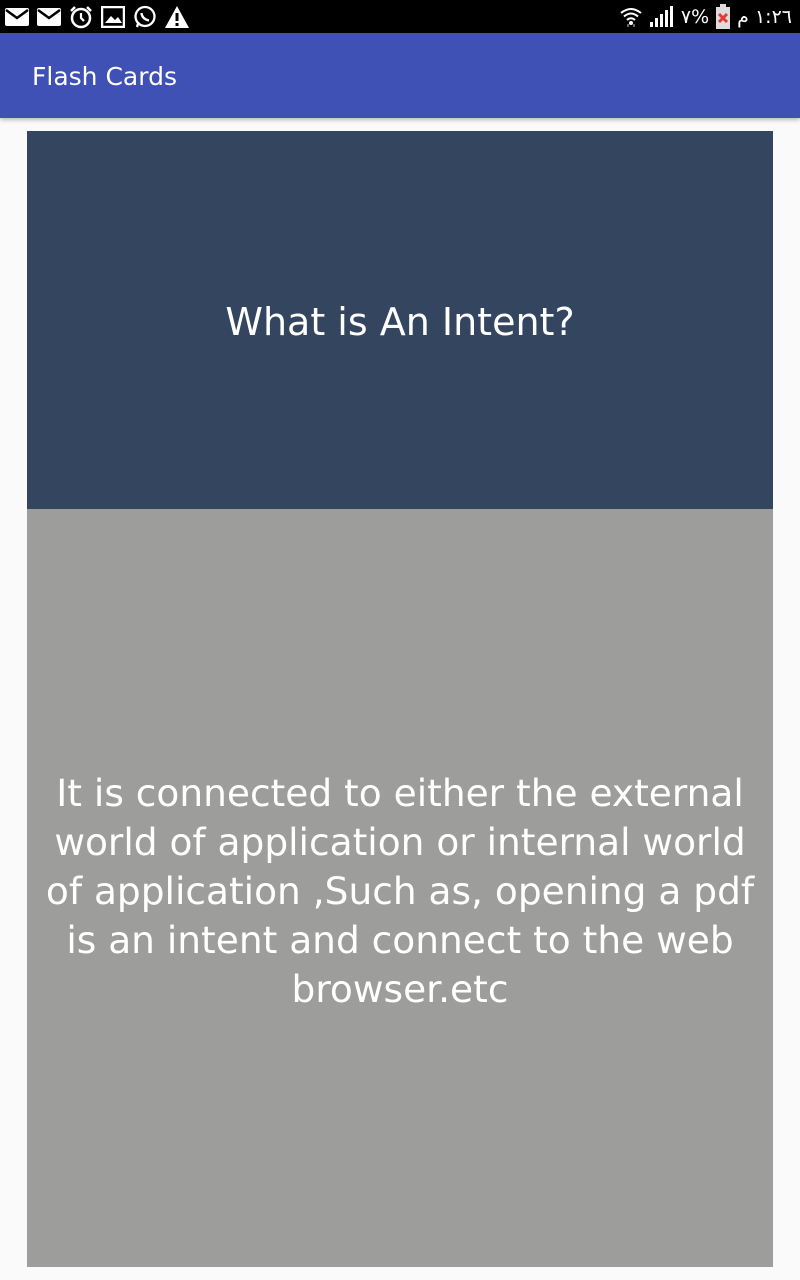  I want to click on app-title: Flash Cards, so click(104, 76).